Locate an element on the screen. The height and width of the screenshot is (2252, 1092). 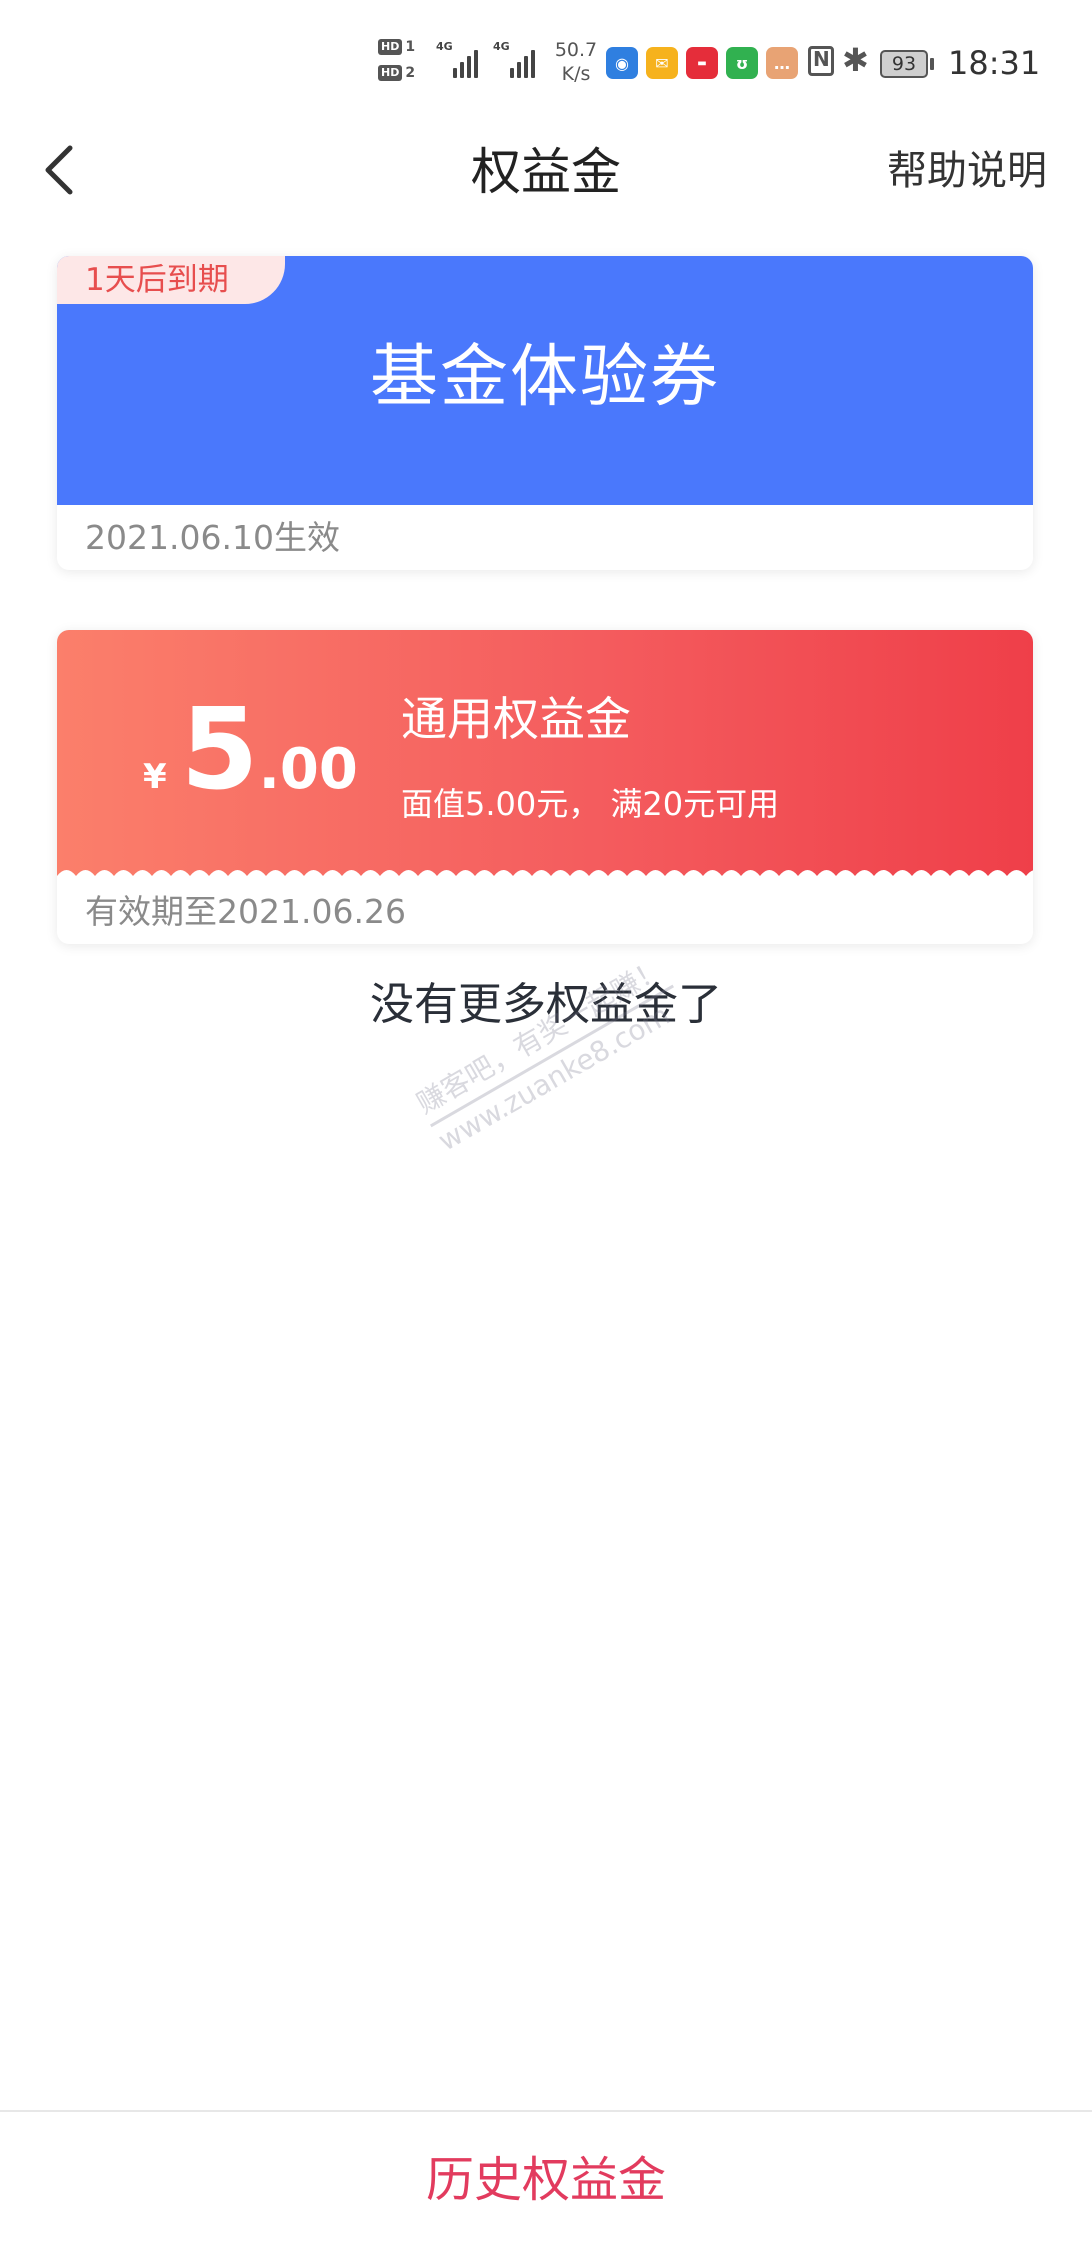
history-equity-button: 历史权益金 is located at coordinates (546, 2180).